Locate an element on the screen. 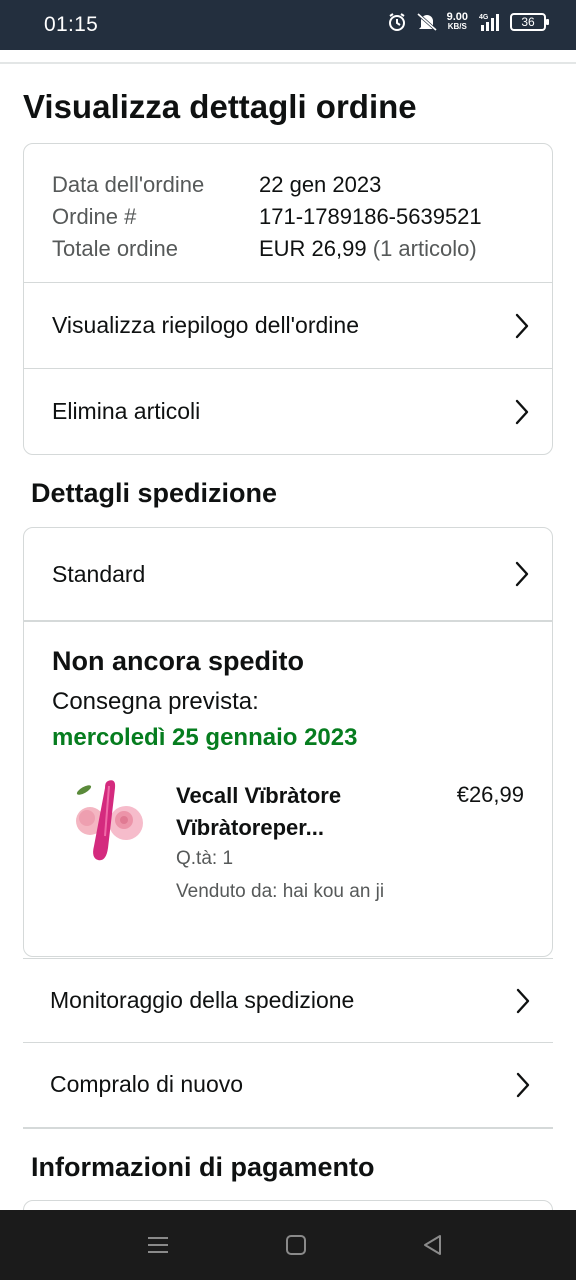 The image size is (576, 1280). order-number-label: Ordine # is located at coordinates (94, 216).